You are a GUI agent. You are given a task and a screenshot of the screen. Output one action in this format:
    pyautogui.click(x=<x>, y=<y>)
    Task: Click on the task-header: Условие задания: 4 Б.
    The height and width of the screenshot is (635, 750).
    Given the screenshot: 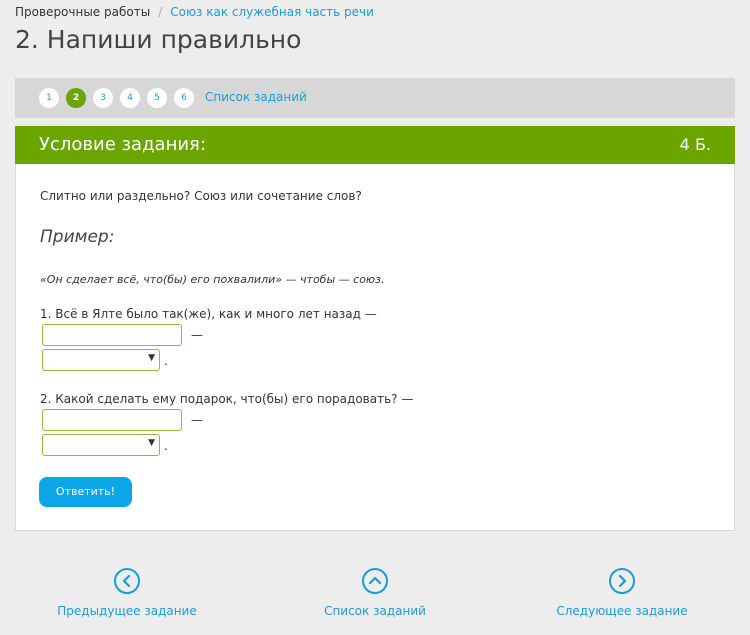 What is the action you would take?
    pyautogui.click(x=375, y=145)
    